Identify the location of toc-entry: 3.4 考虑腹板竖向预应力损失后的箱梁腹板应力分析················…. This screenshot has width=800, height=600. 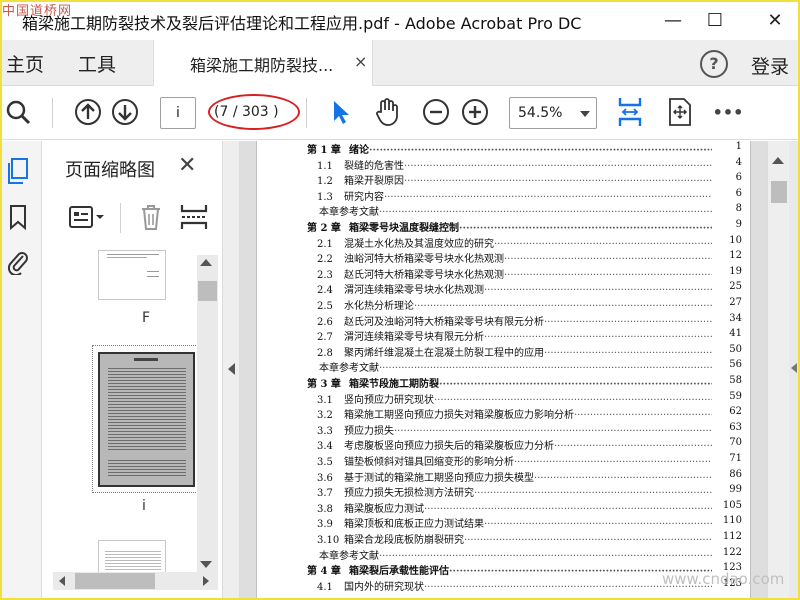
(514, 444).